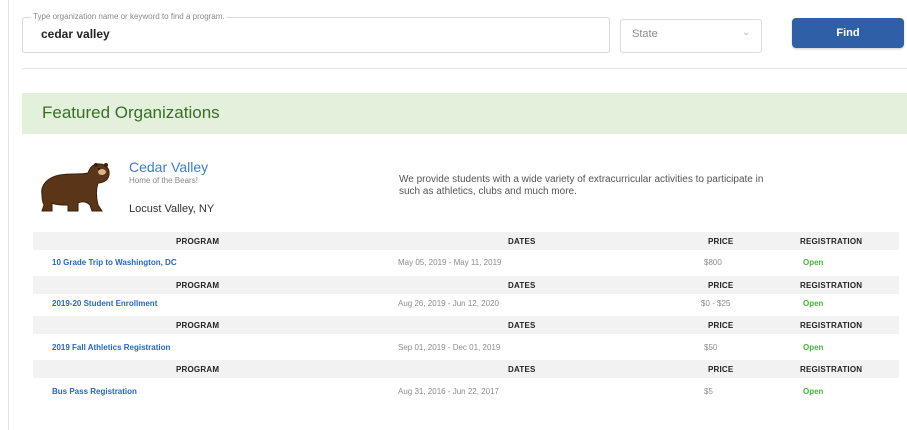 This screenshot has width=907, height=430. Describe the element at coordinates (104, 303) in the screenshot. I see `program-link: 2019-20 Student Enrollment` at that location.